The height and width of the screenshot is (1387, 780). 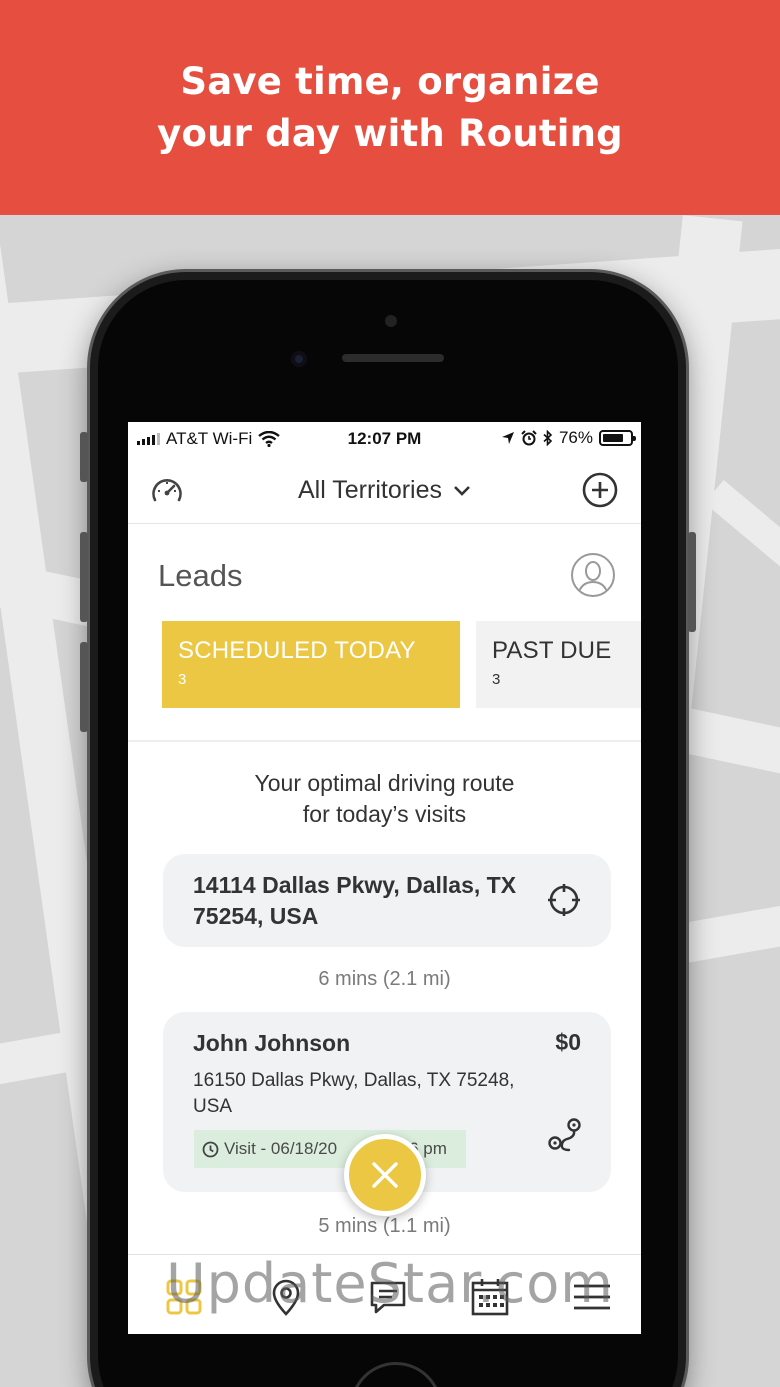 What do you see at coordinates (592, 1297) in the screenshot?
I see `menu-icon` at bounding box center [592, 1297].